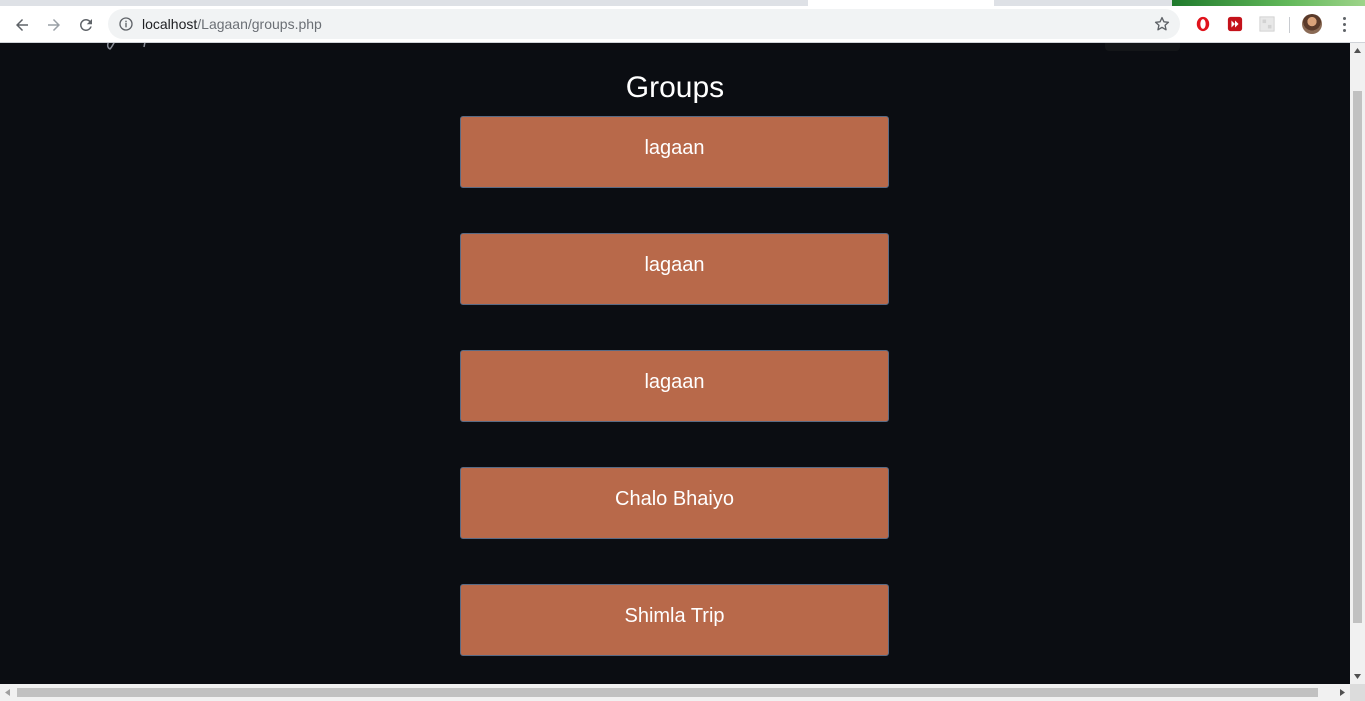 Image resolution: width=1365 pixels, height=701 pixels. What do you see at coordinates (1344, 24) in the screenshot?
I see `kebab-menu-icon` at bounding box center [1344, 24].